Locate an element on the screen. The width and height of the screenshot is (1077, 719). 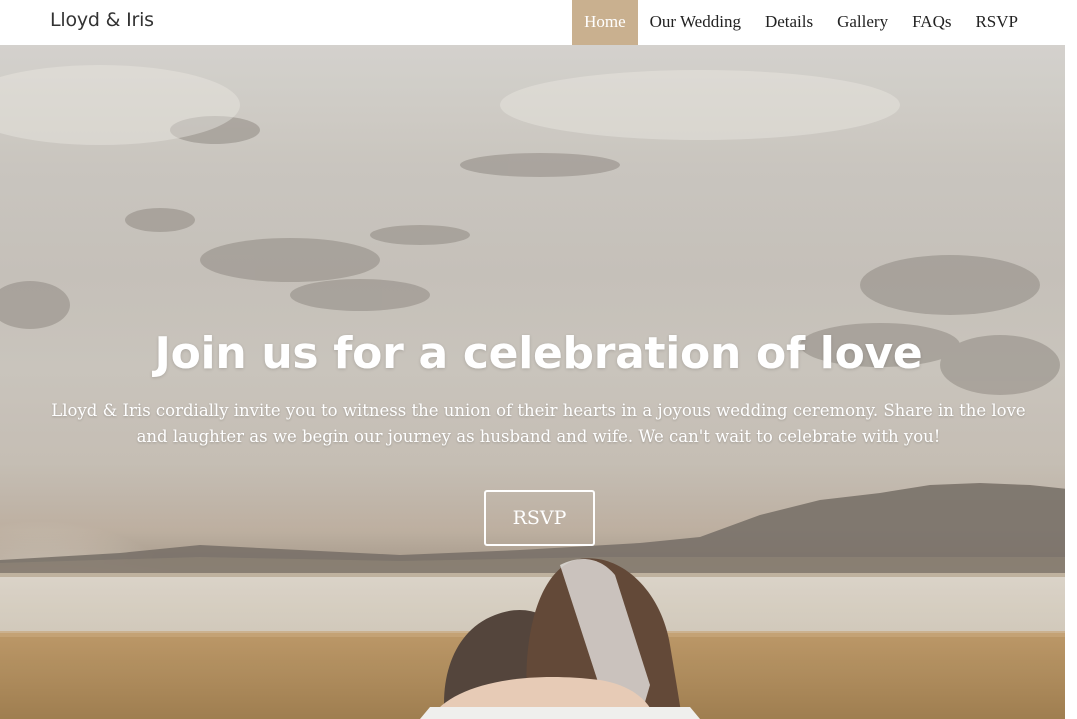
nav-item-faqs: FAQs is located at coordinates (931, 22).